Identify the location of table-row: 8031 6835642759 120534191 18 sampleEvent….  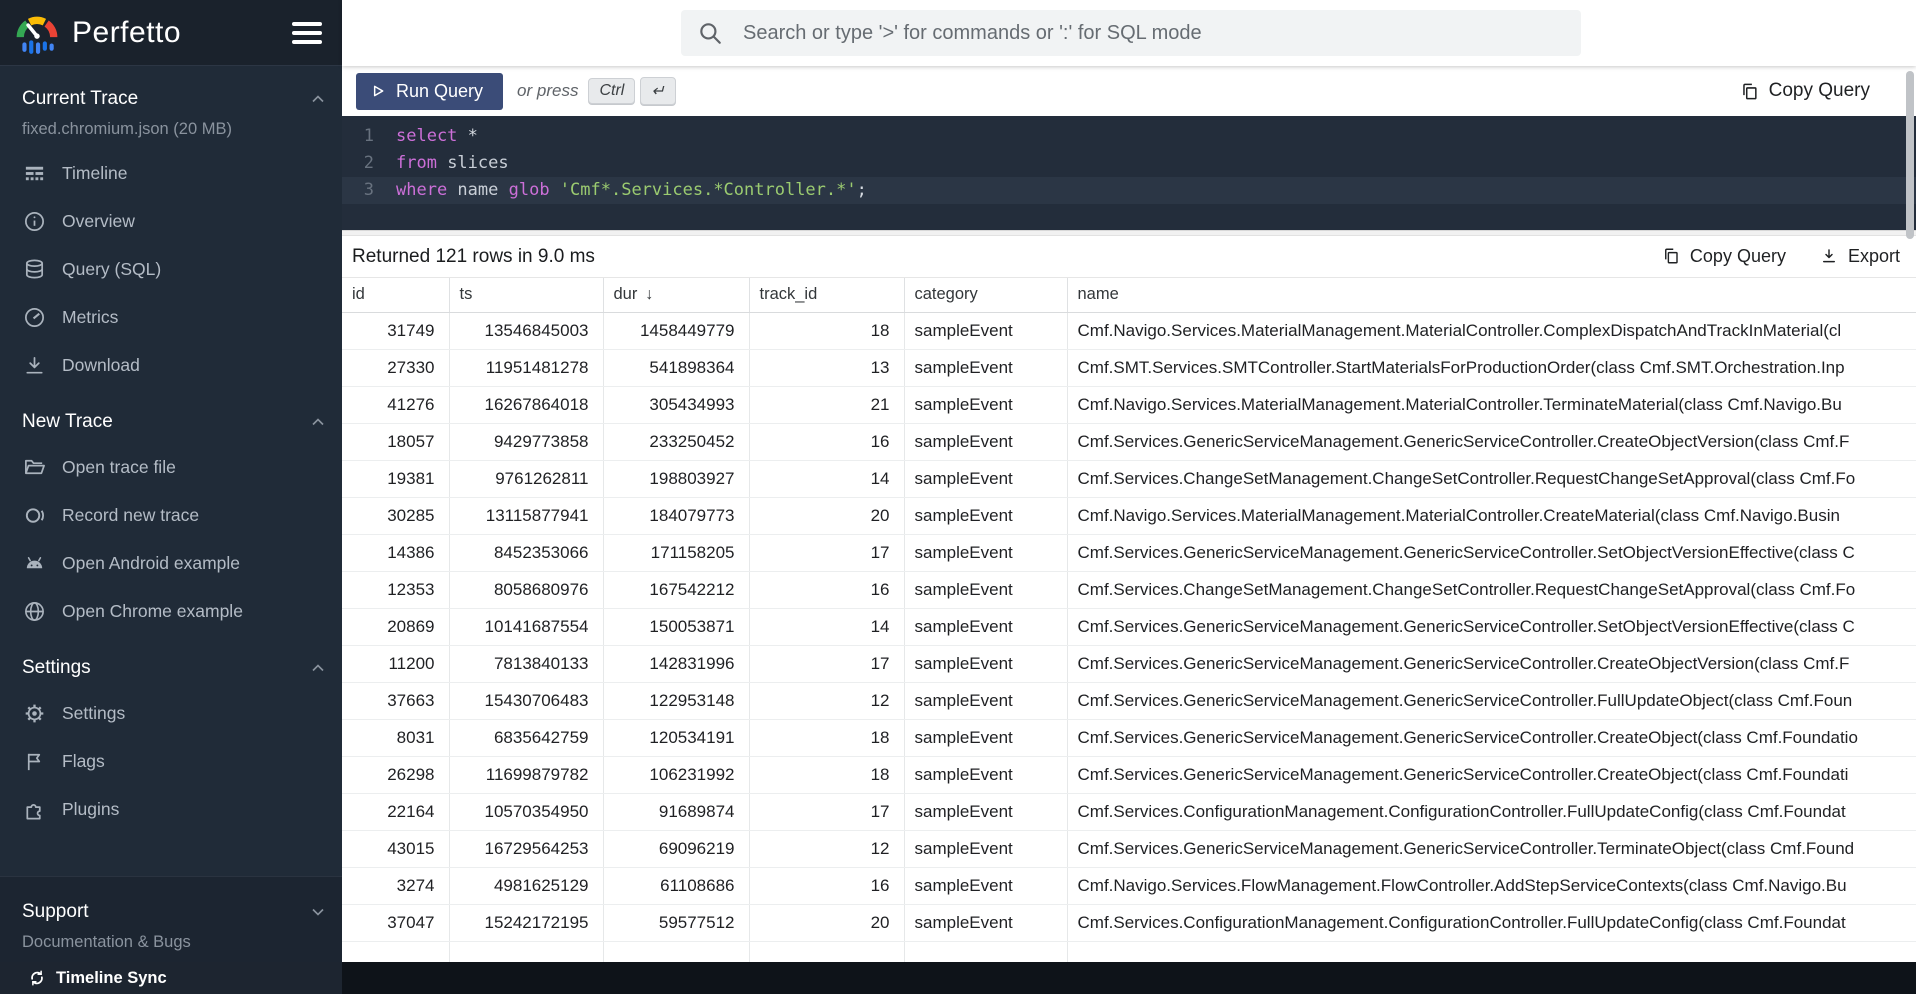
(1129, 738).